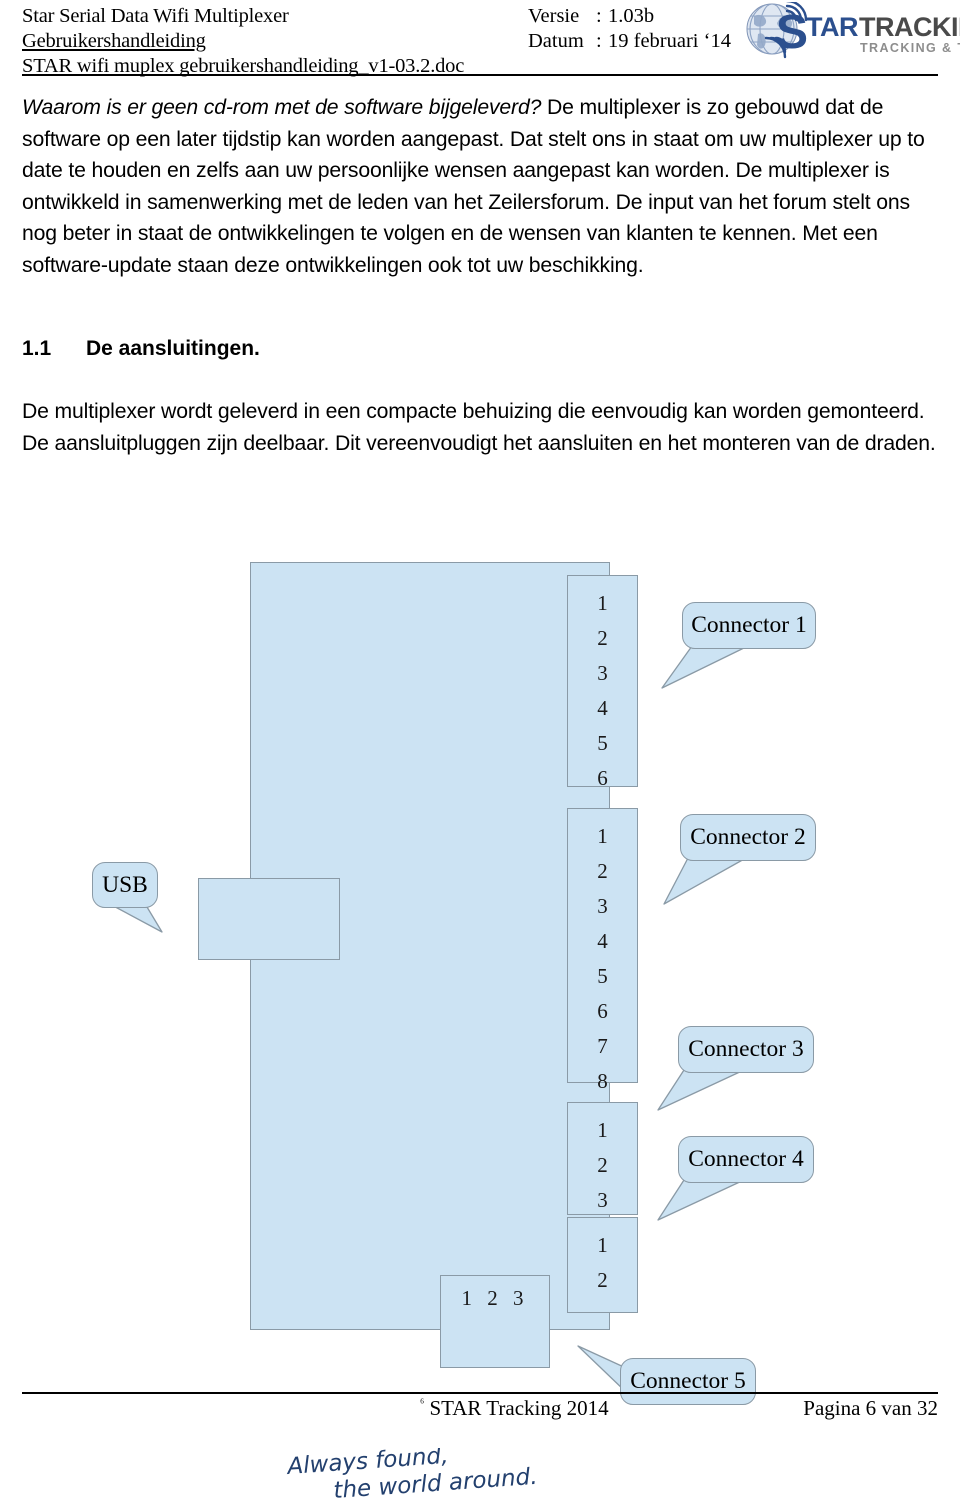 This screenshot has width=960, height=1511. I want to click on connector-4-block: 12, so click(602, 1265).